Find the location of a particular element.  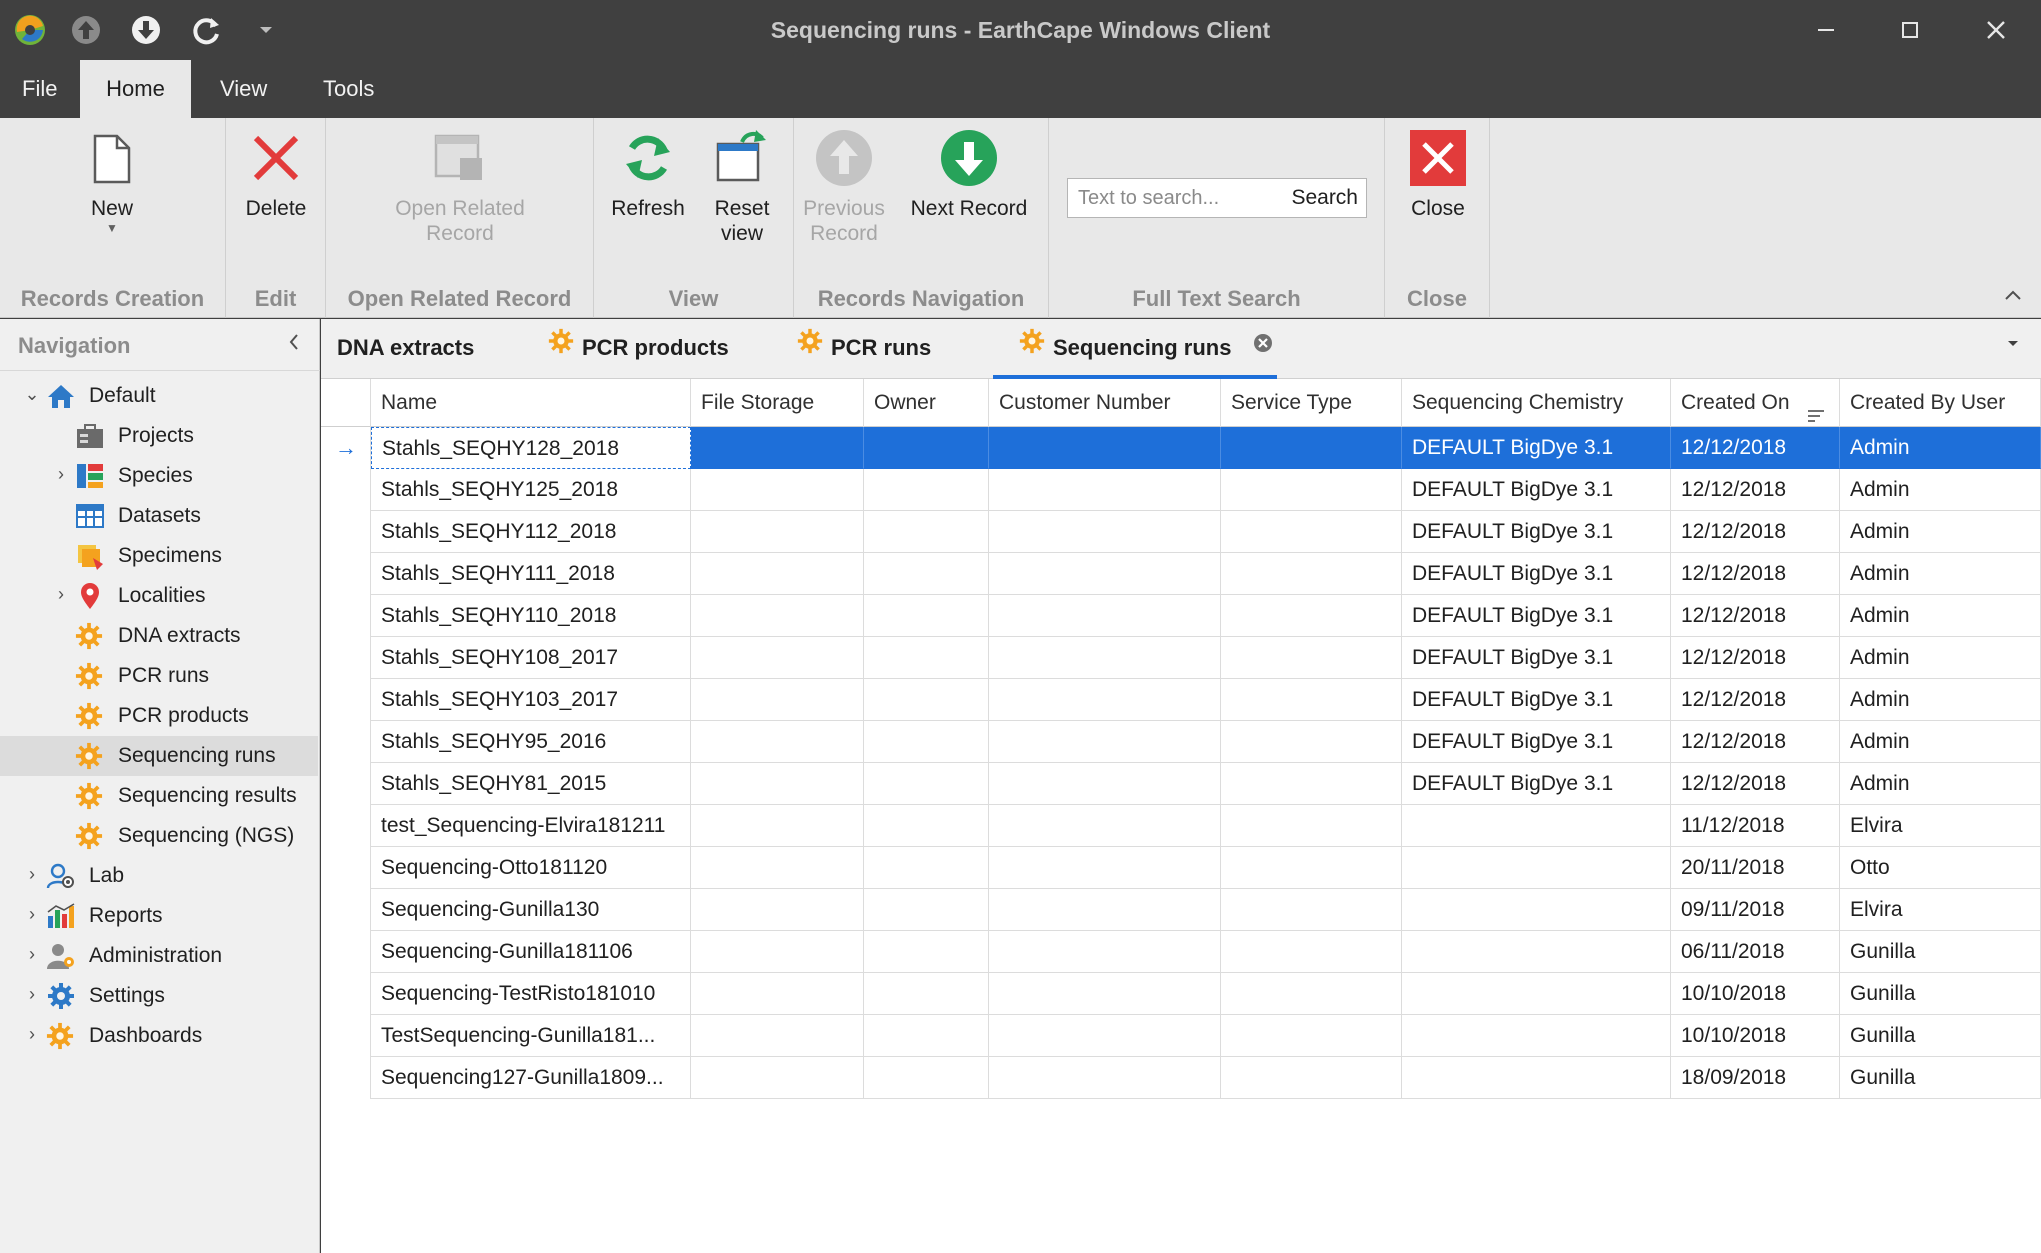

column-header-sequencing-chemistry: Sequencing Chemistry is located at coordinates (1536, 403).